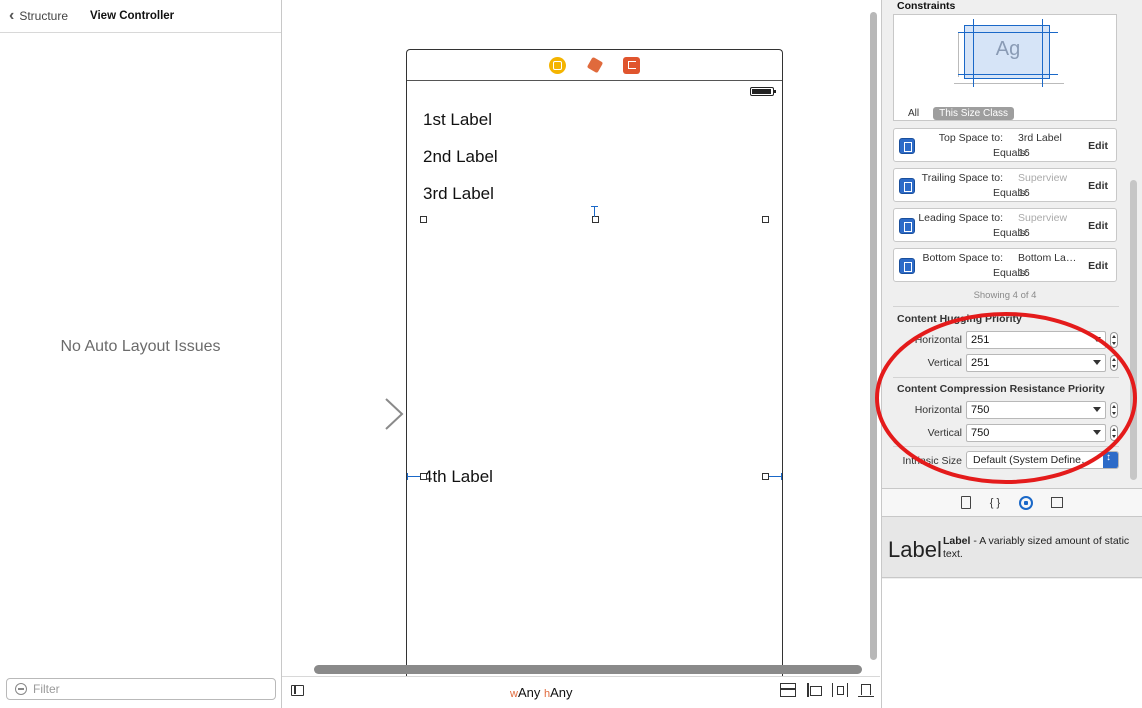 The height and width of the screenshot is (708, 1142). I want to click on first-responder-icon, so click(594, 65).